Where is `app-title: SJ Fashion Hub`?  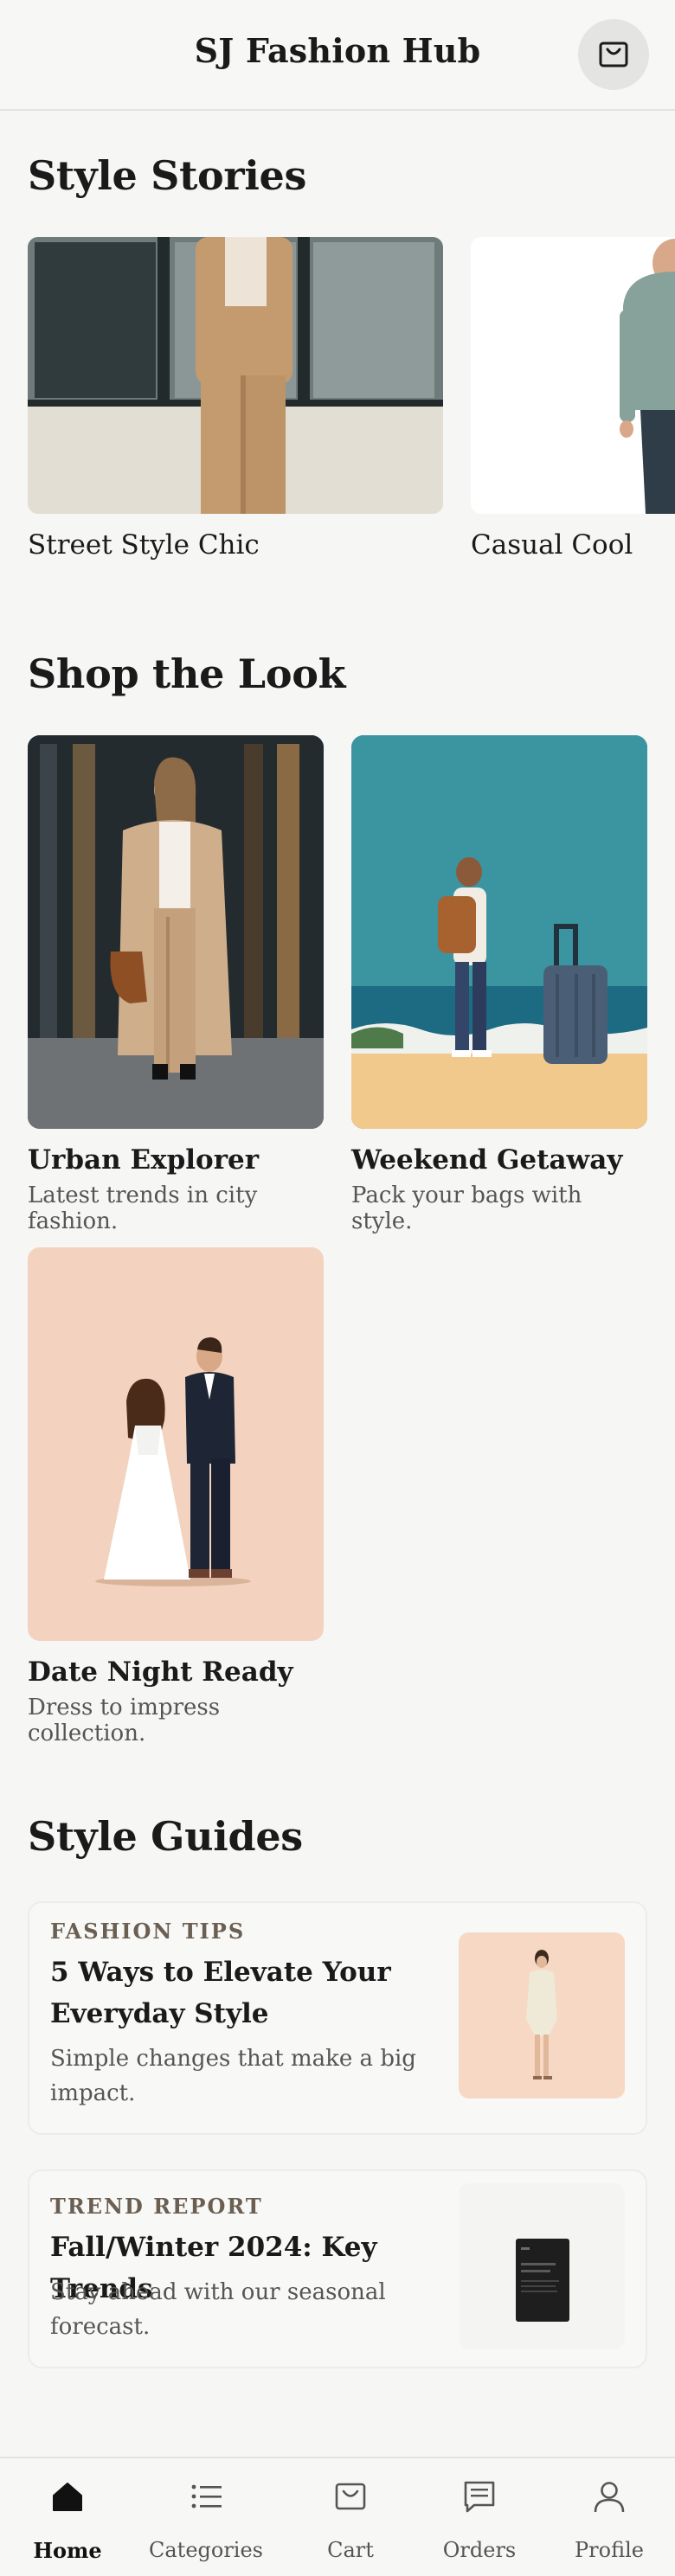 app-title: SJ Fashion Hub is located at coordinates (337, 50).